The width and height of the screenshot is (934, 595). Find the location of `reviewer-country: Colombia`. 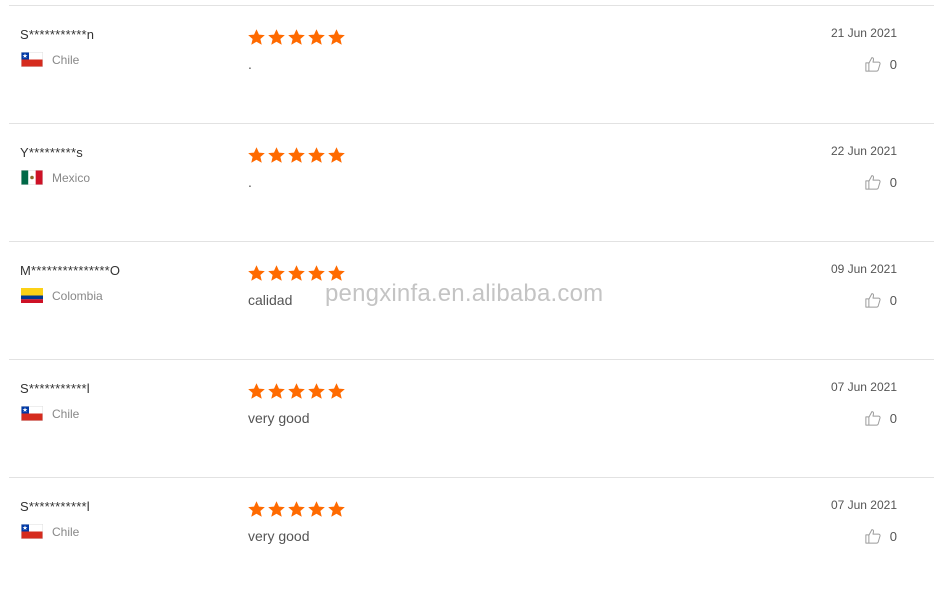

reviewer-country: Colombia is located at coordinates (62, 295).